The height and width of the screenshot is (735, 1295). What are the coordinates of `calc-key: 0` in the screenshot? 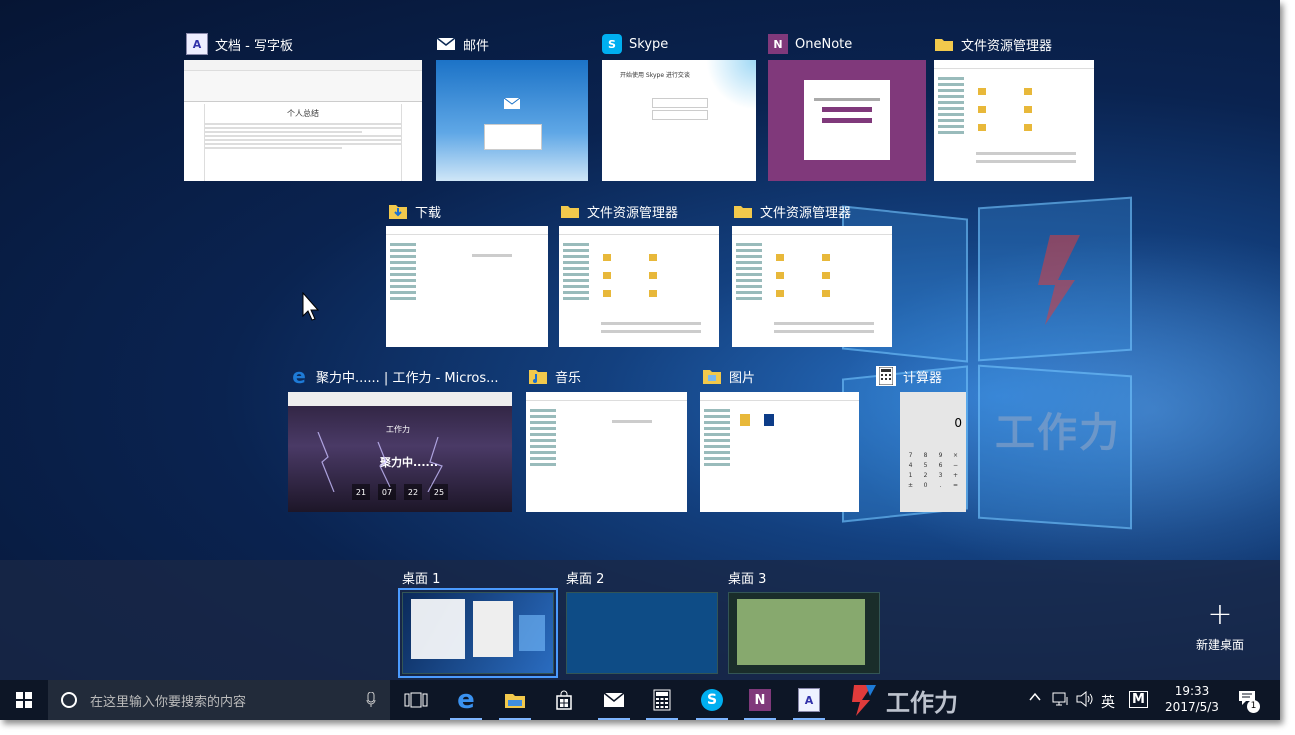 It's located at (925, 485).